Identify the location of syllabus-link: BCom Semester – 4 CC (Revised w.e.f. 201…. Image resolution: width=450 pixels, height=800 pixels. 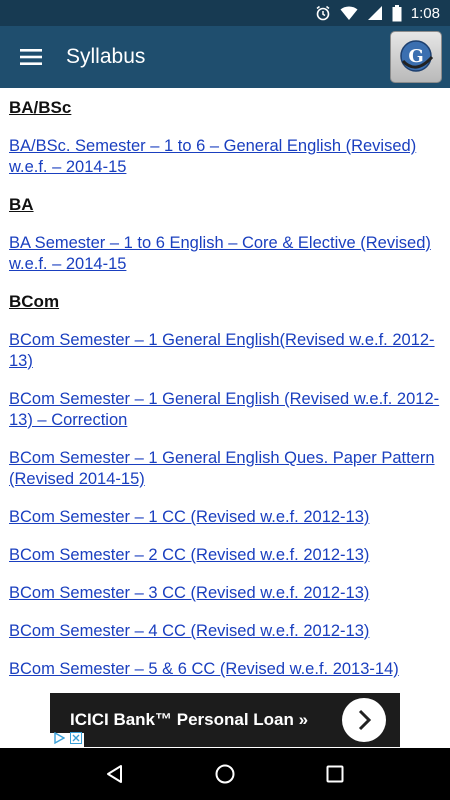
(225, 631).